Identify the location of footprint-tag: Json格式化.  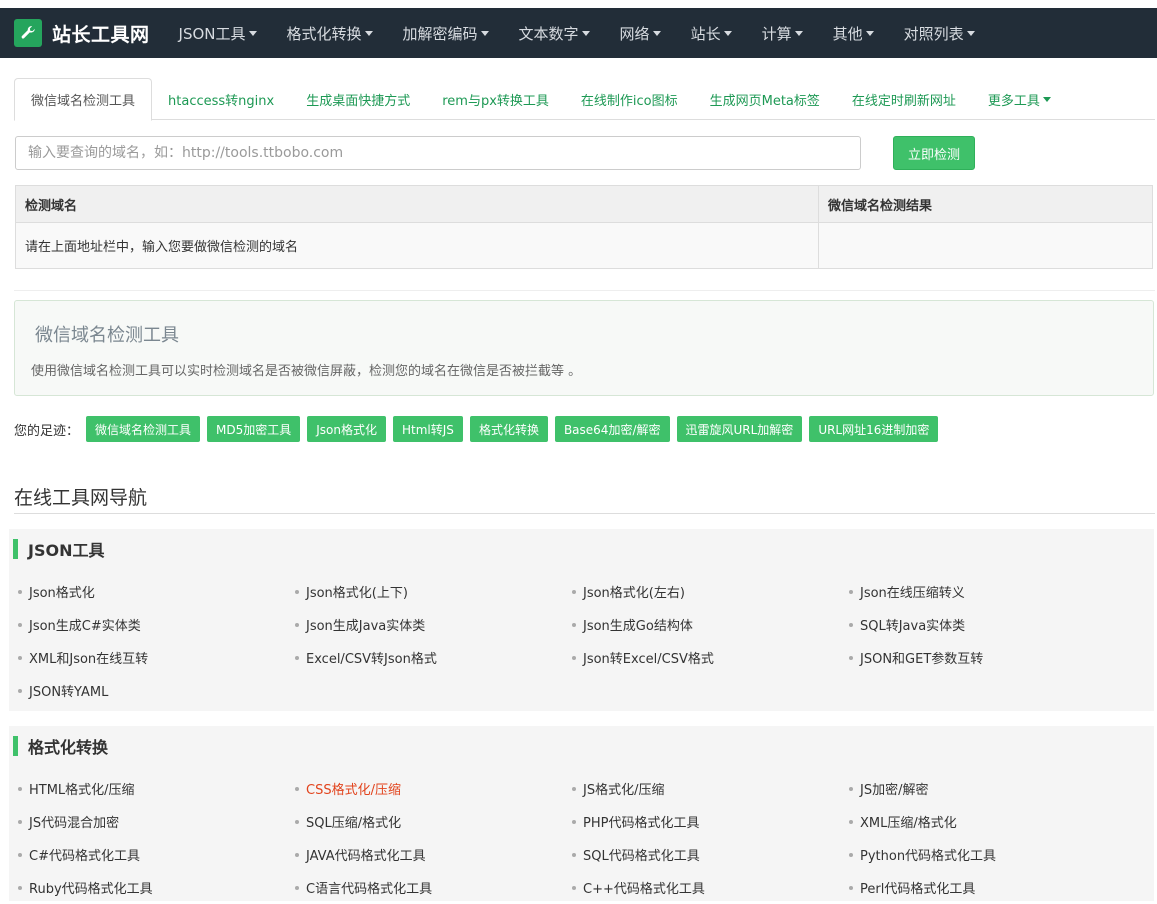
(347, 429).